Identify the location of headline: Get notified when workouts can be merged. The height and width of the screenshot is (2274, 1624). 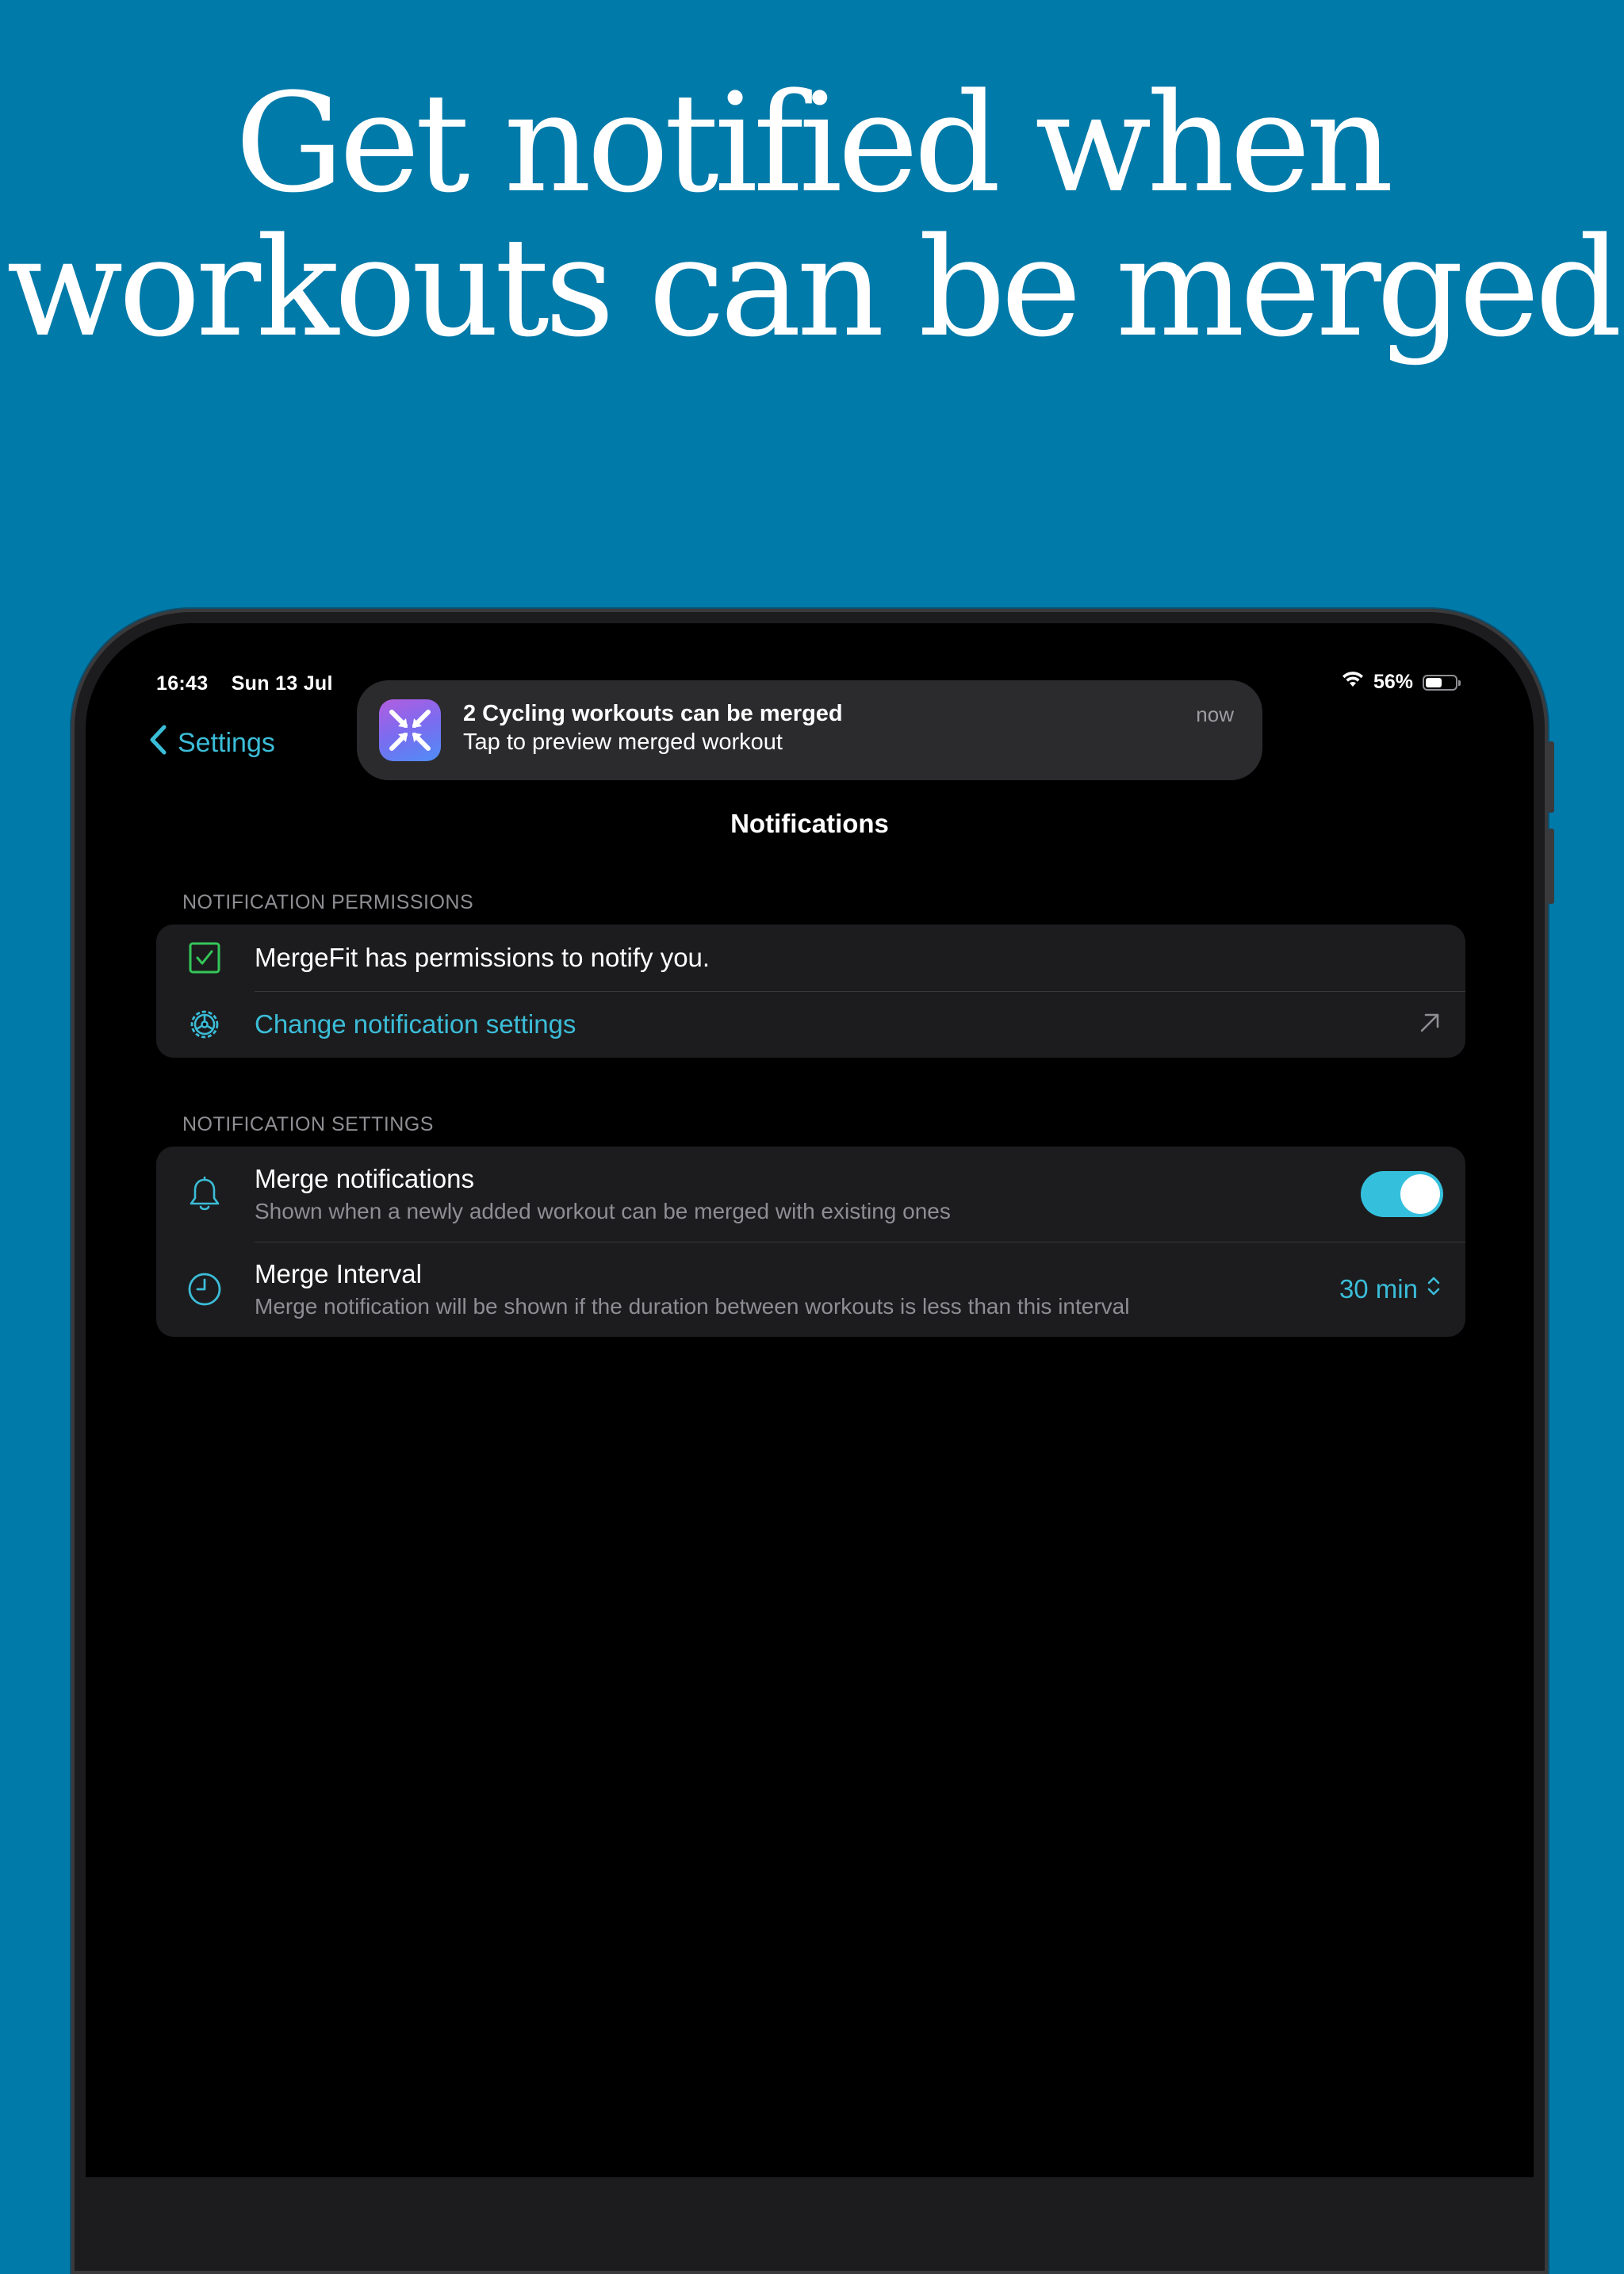
(812, 215).